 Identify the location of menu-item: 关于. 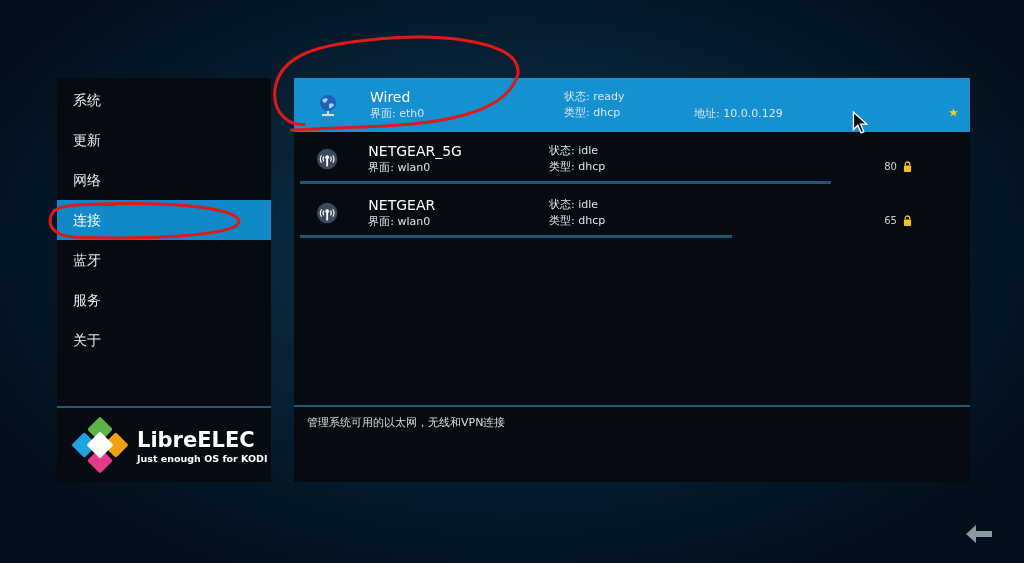
(164, 340).